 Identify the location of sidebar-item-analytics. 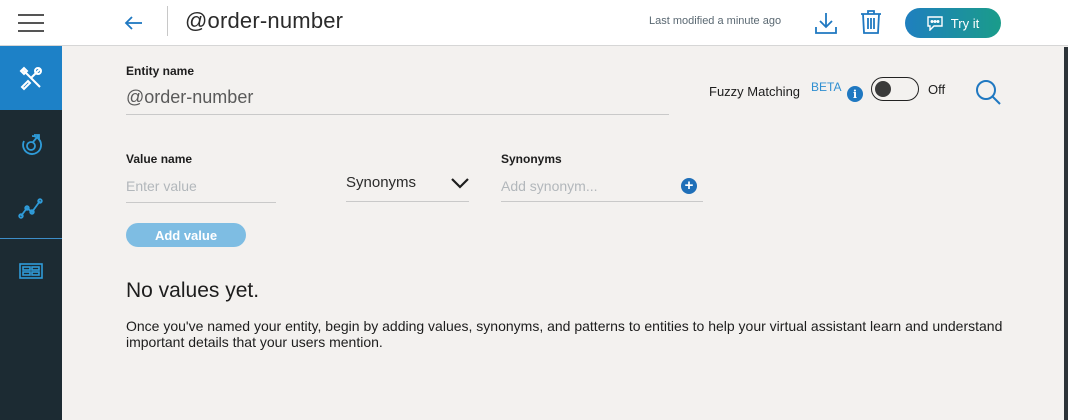
(31, 208).